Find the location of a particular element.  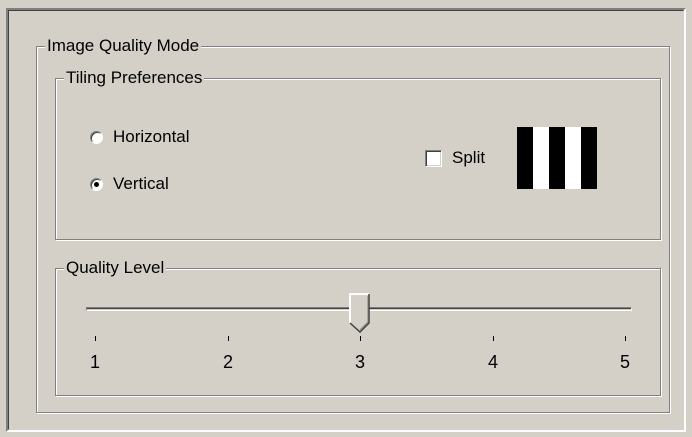

radio-vertical: Vertical is located at coordinates (129, 184).